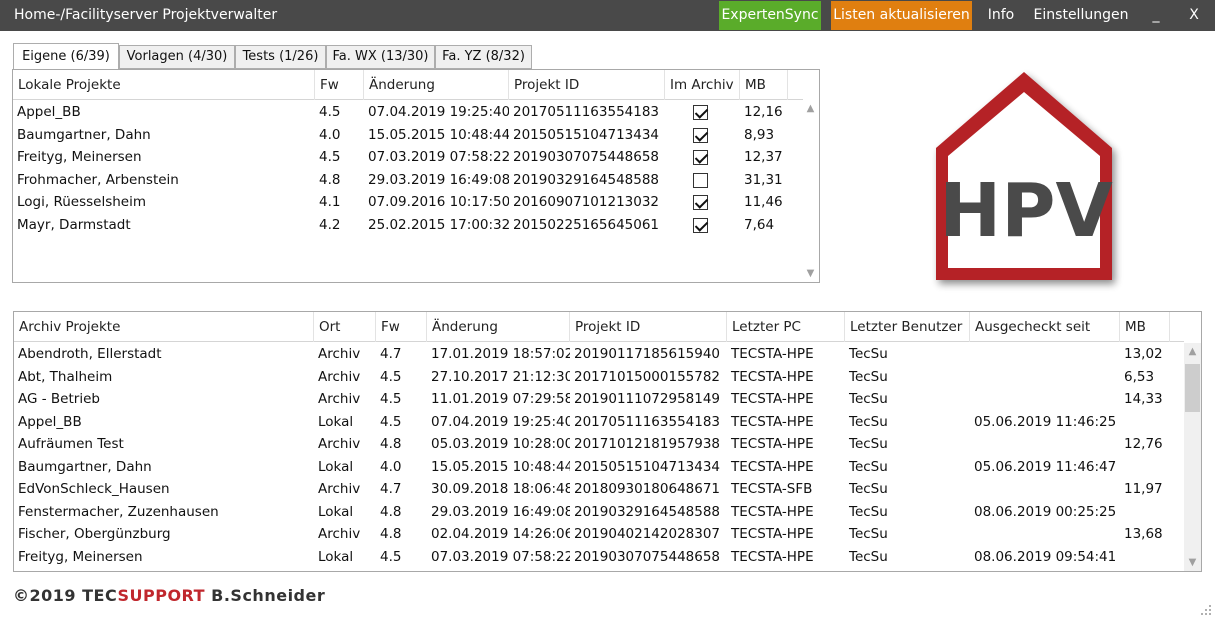 The height and width of the screenshot is (619, 1215). I want to click on cell-location: Lokal, so click(336, 466).